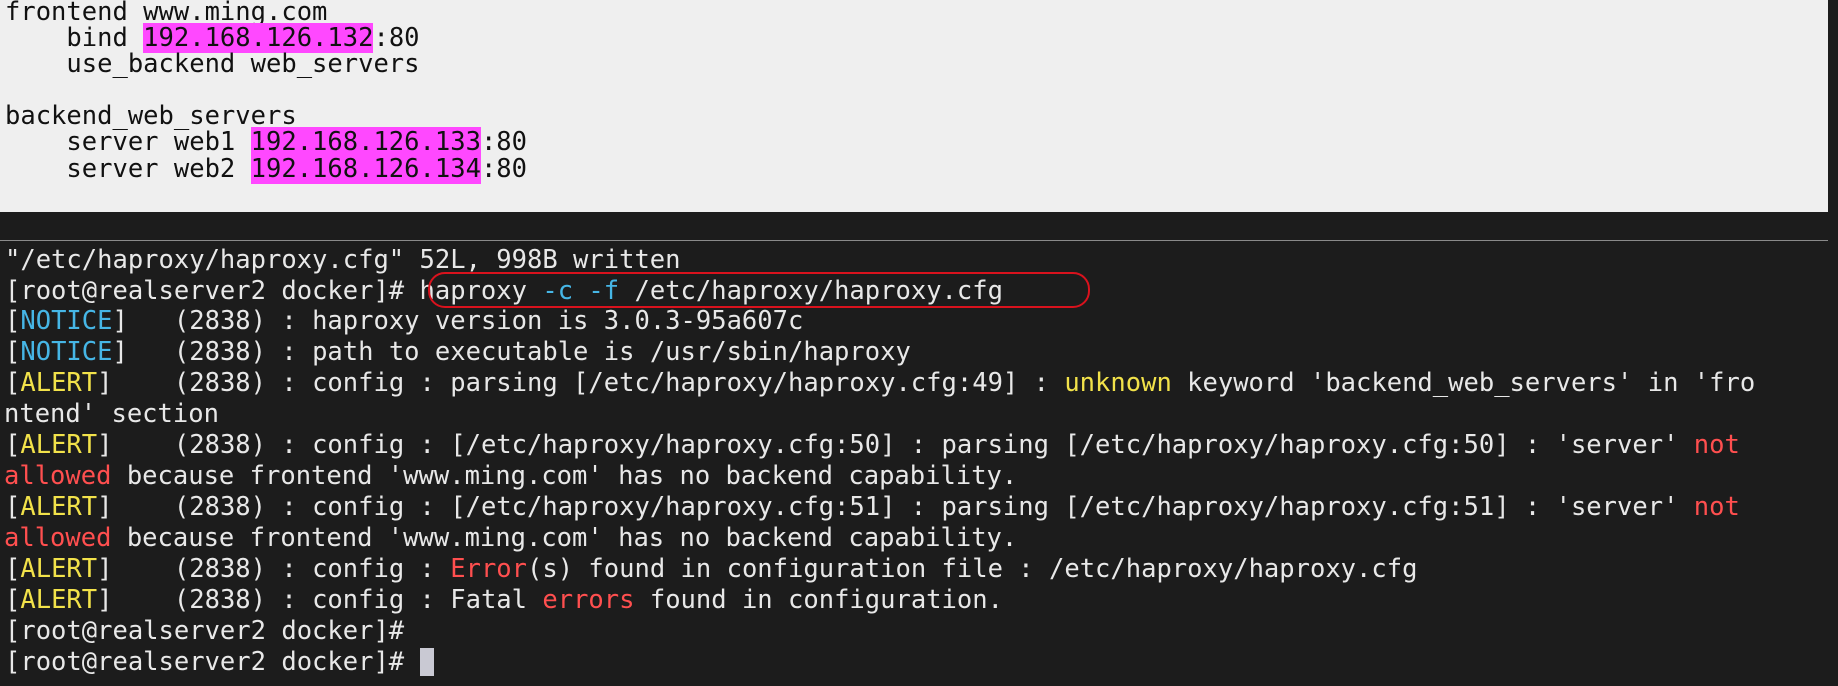 The width and height of the screenshot is (1838, 686). I want to click on search-match-highlight: 192.168.126.134, so click(365, 169).